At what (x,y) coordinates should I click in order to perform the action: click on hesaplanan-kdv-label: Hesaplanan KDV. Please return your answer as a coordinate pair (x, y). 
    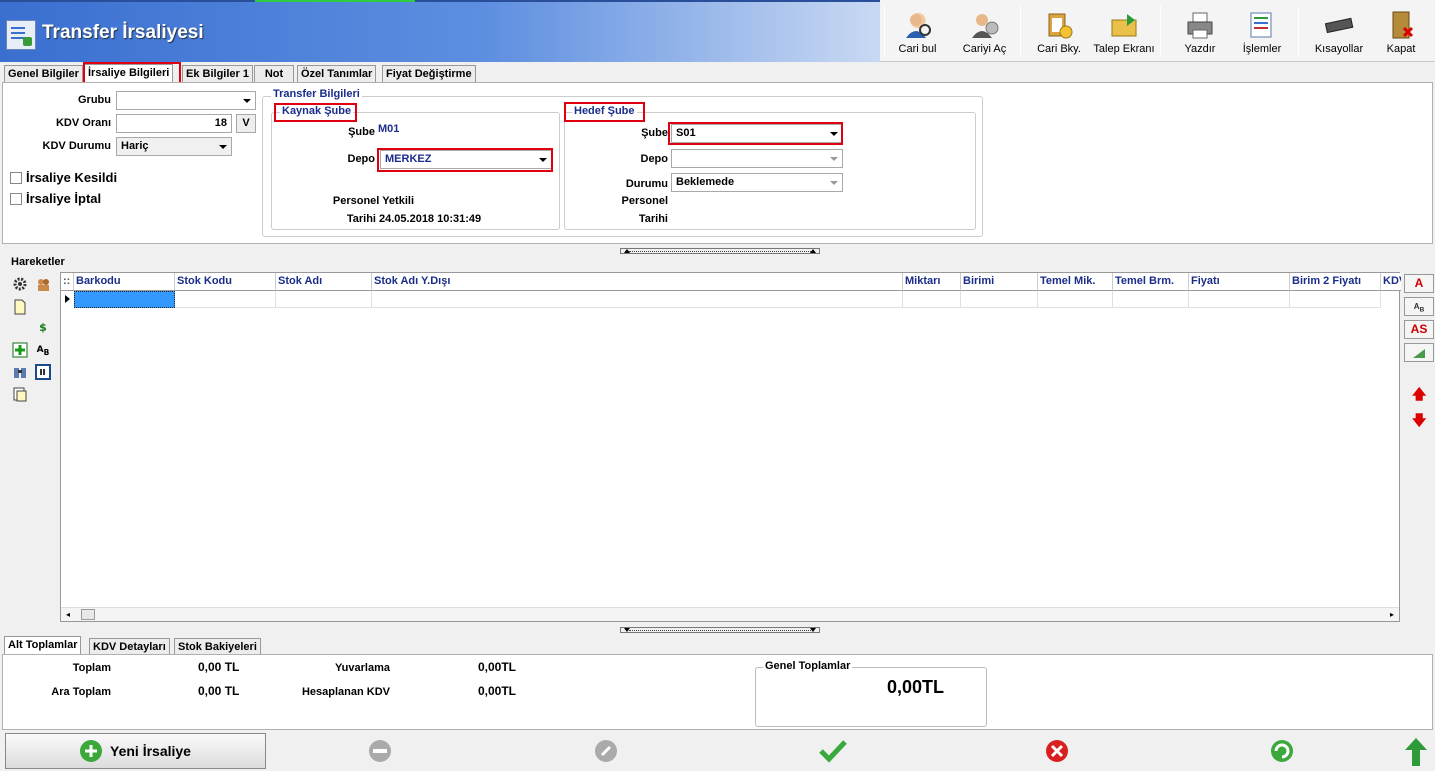
    Looking at the image, I should click on (345, 692).